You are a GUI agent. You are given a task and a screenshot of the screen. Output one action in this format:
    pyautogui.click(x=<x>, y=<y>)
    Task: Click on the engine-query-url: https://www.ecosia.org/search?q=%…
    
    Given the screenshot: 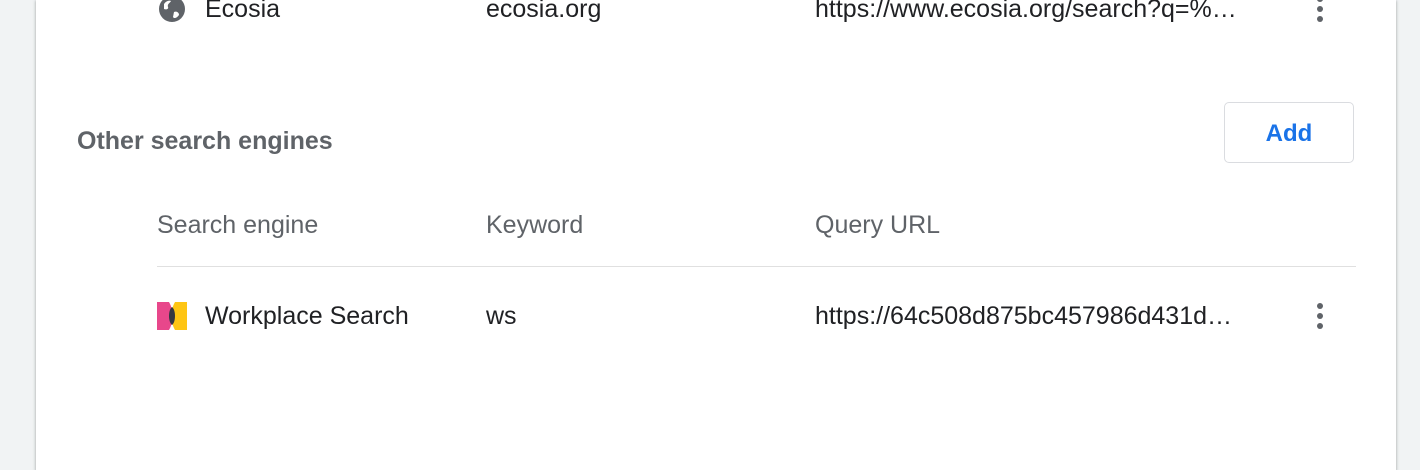 What is the action you would take?
    pyautogui.click(x=1026, y=11)
    